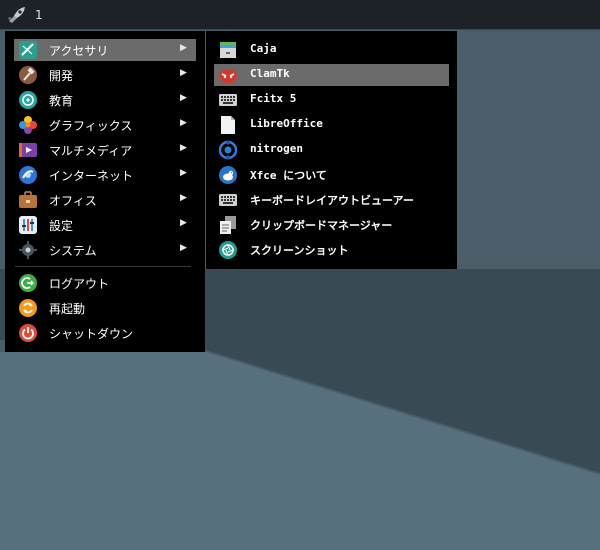  Describe the element at coordinates (105, 225) in the screenshot. I see `menu-item-settings: 設定 ▶` at that location.